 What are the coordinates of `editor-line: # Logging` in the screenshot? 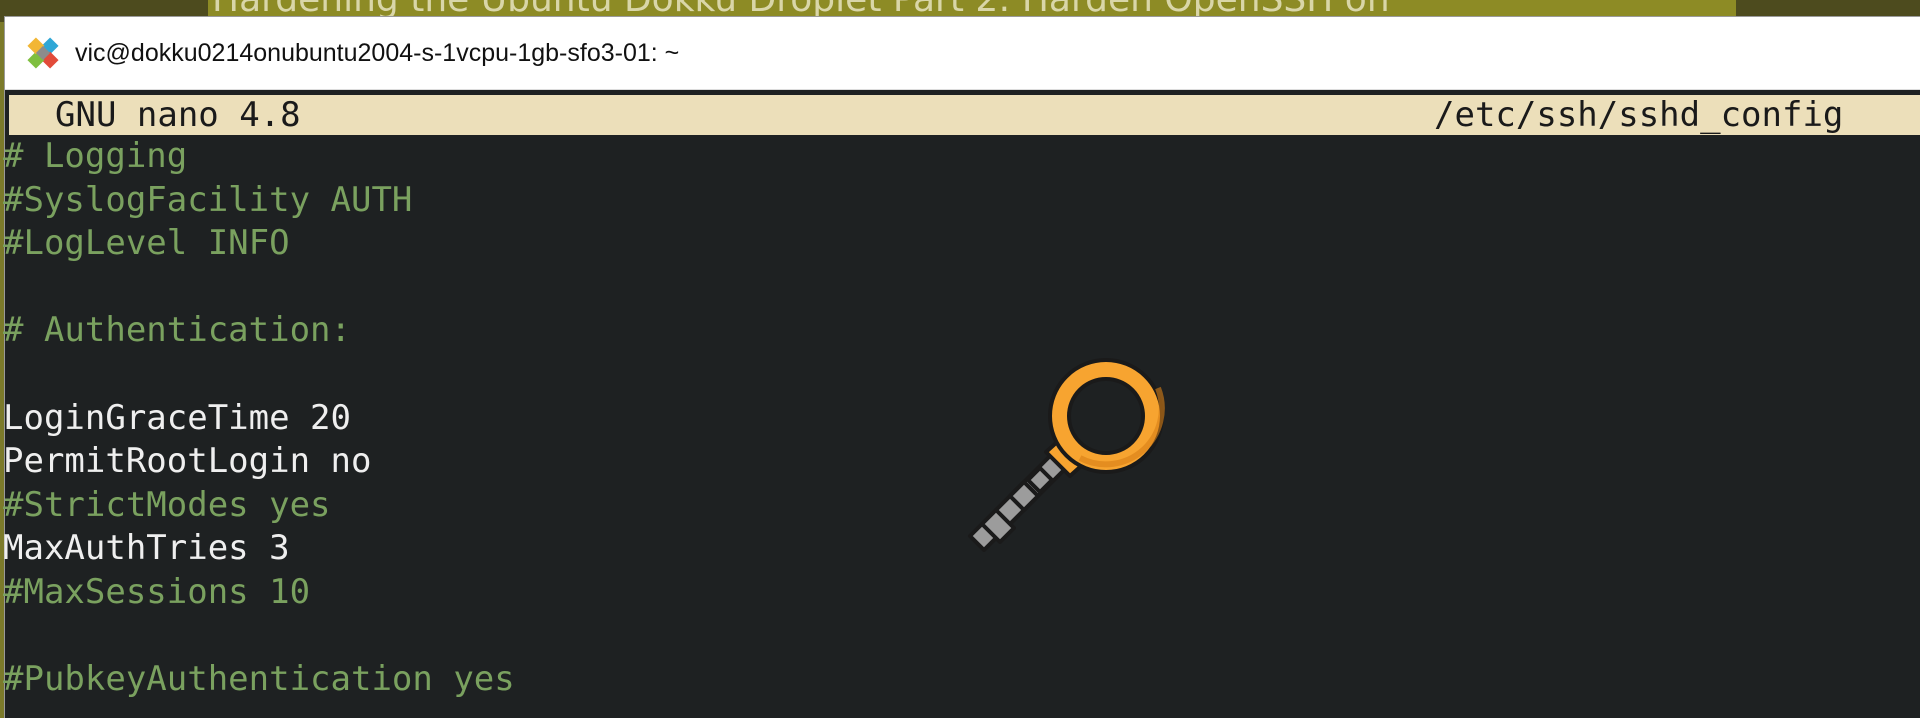 It's located at (953, 157).